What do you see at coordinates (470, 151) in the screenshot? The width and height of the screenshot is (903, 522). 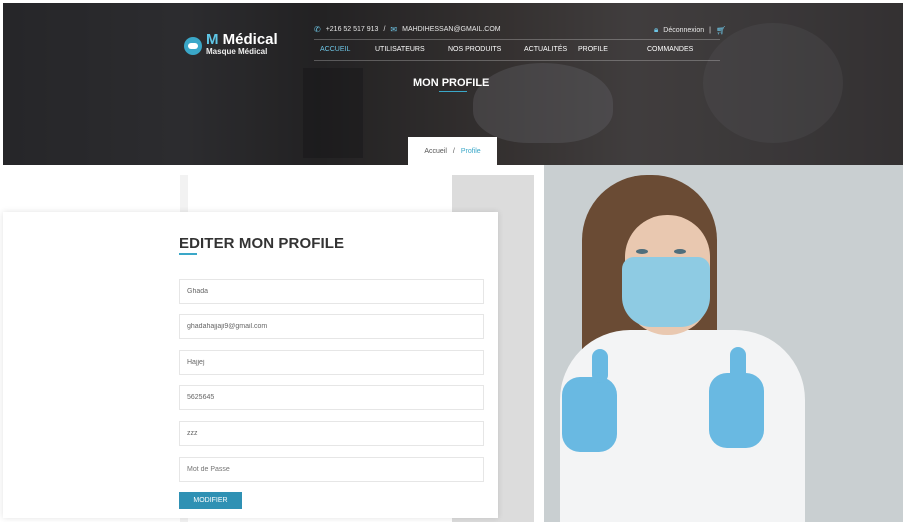 I see `breadcrumb-current: Profile` at bounding box center [470, 151].